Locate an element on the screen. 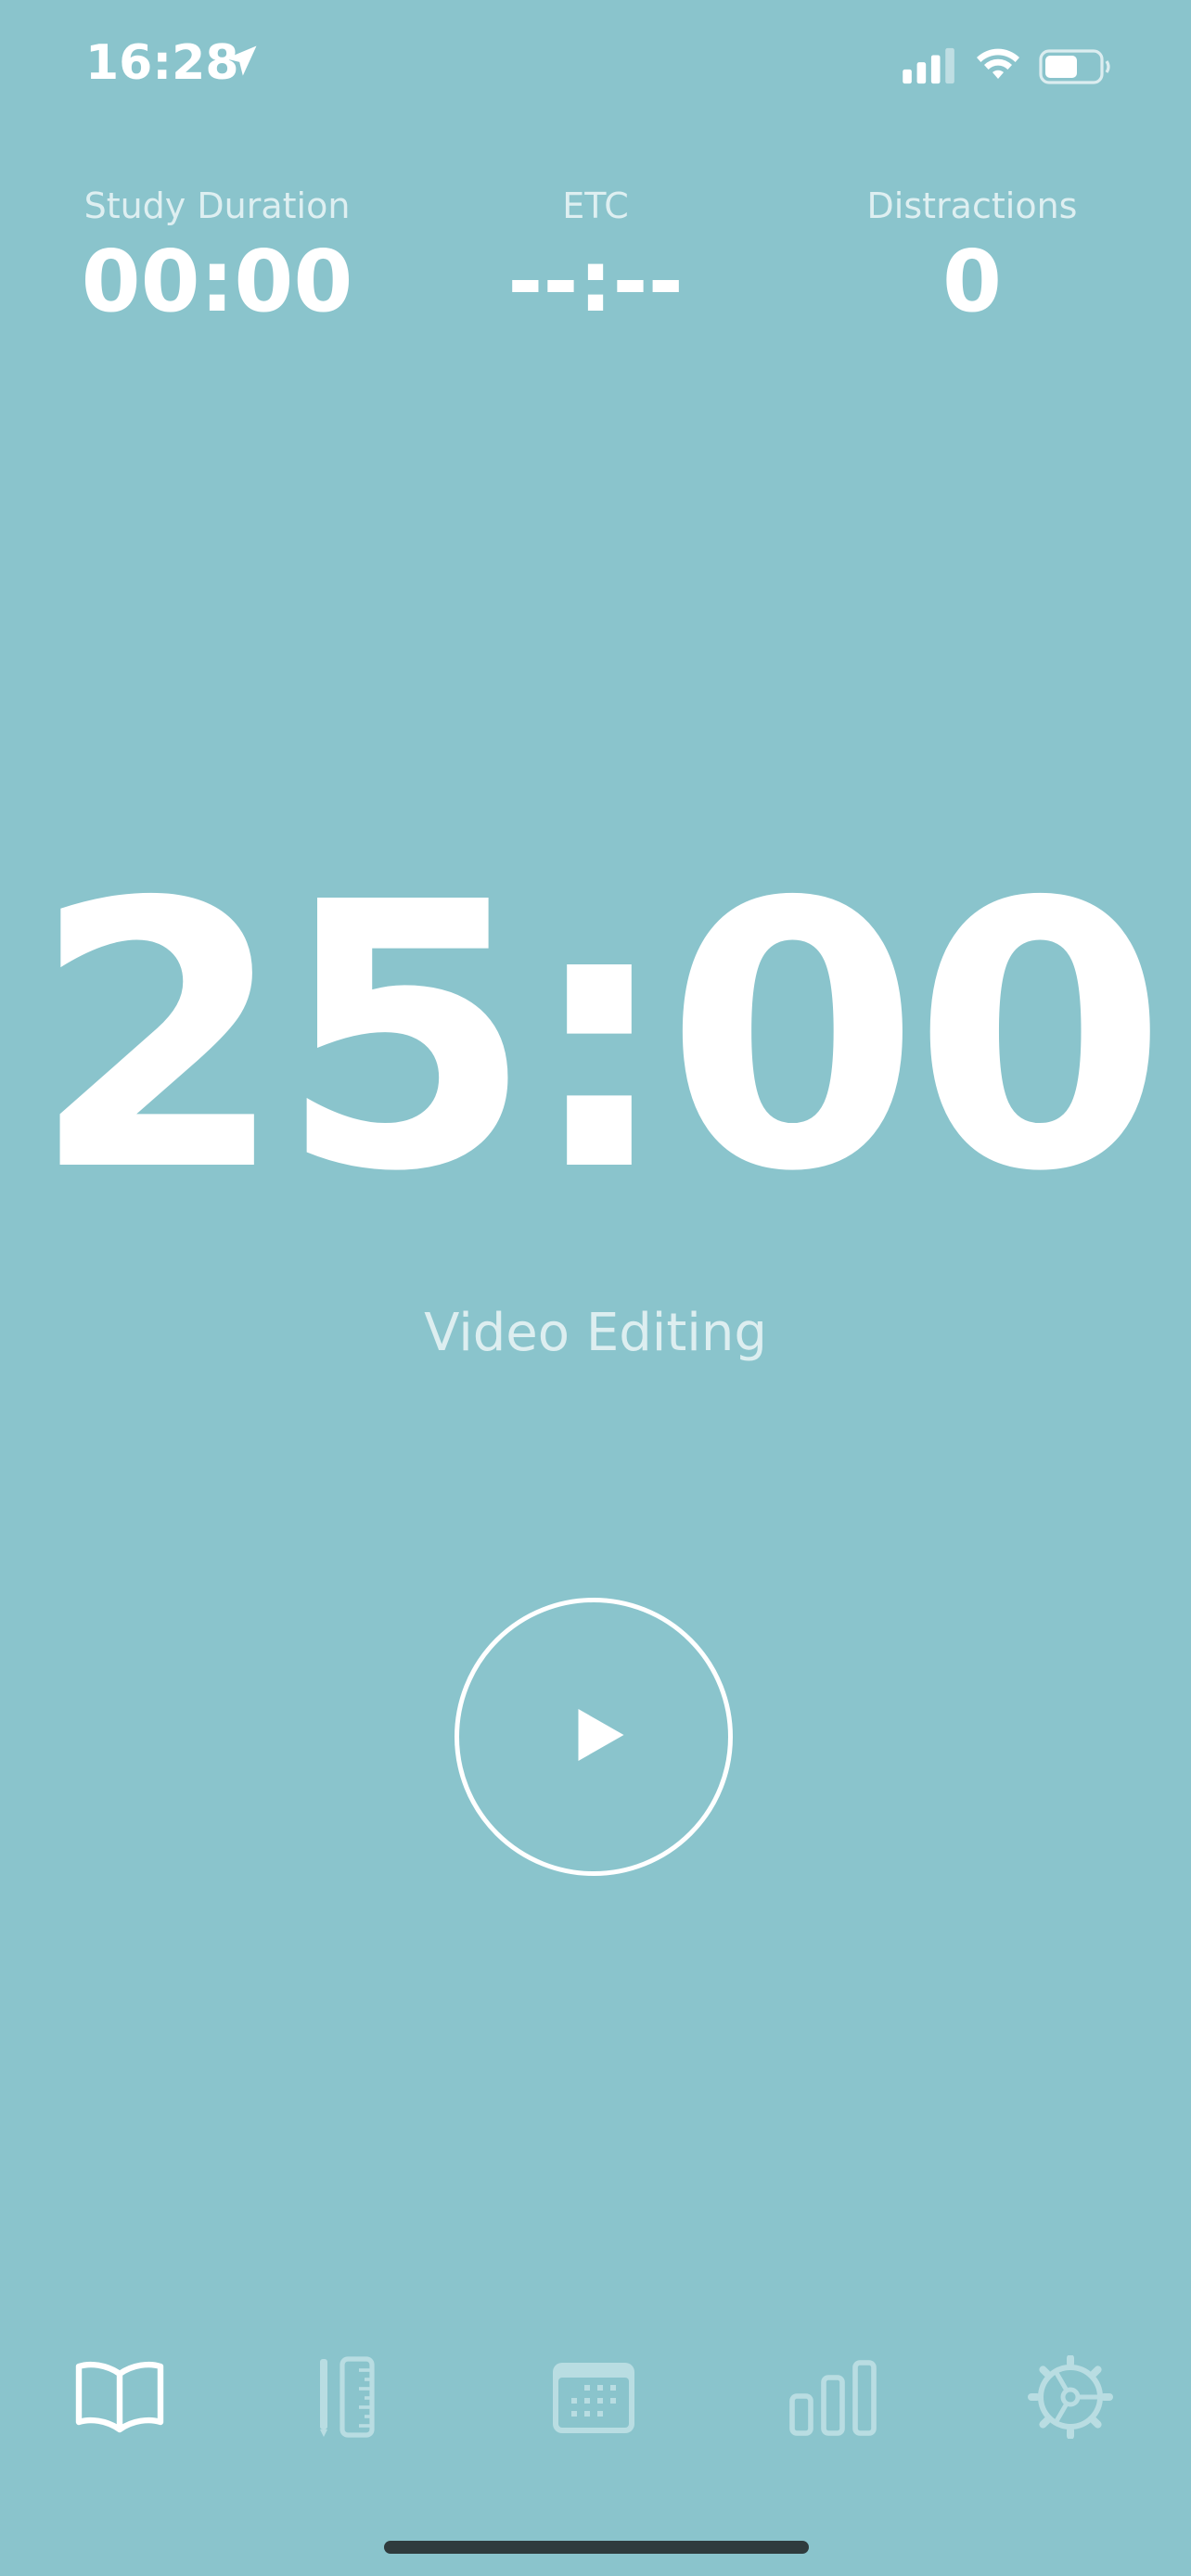  study-duration-stat: Study Duration 00:00 is located at coordinates (217, 256).